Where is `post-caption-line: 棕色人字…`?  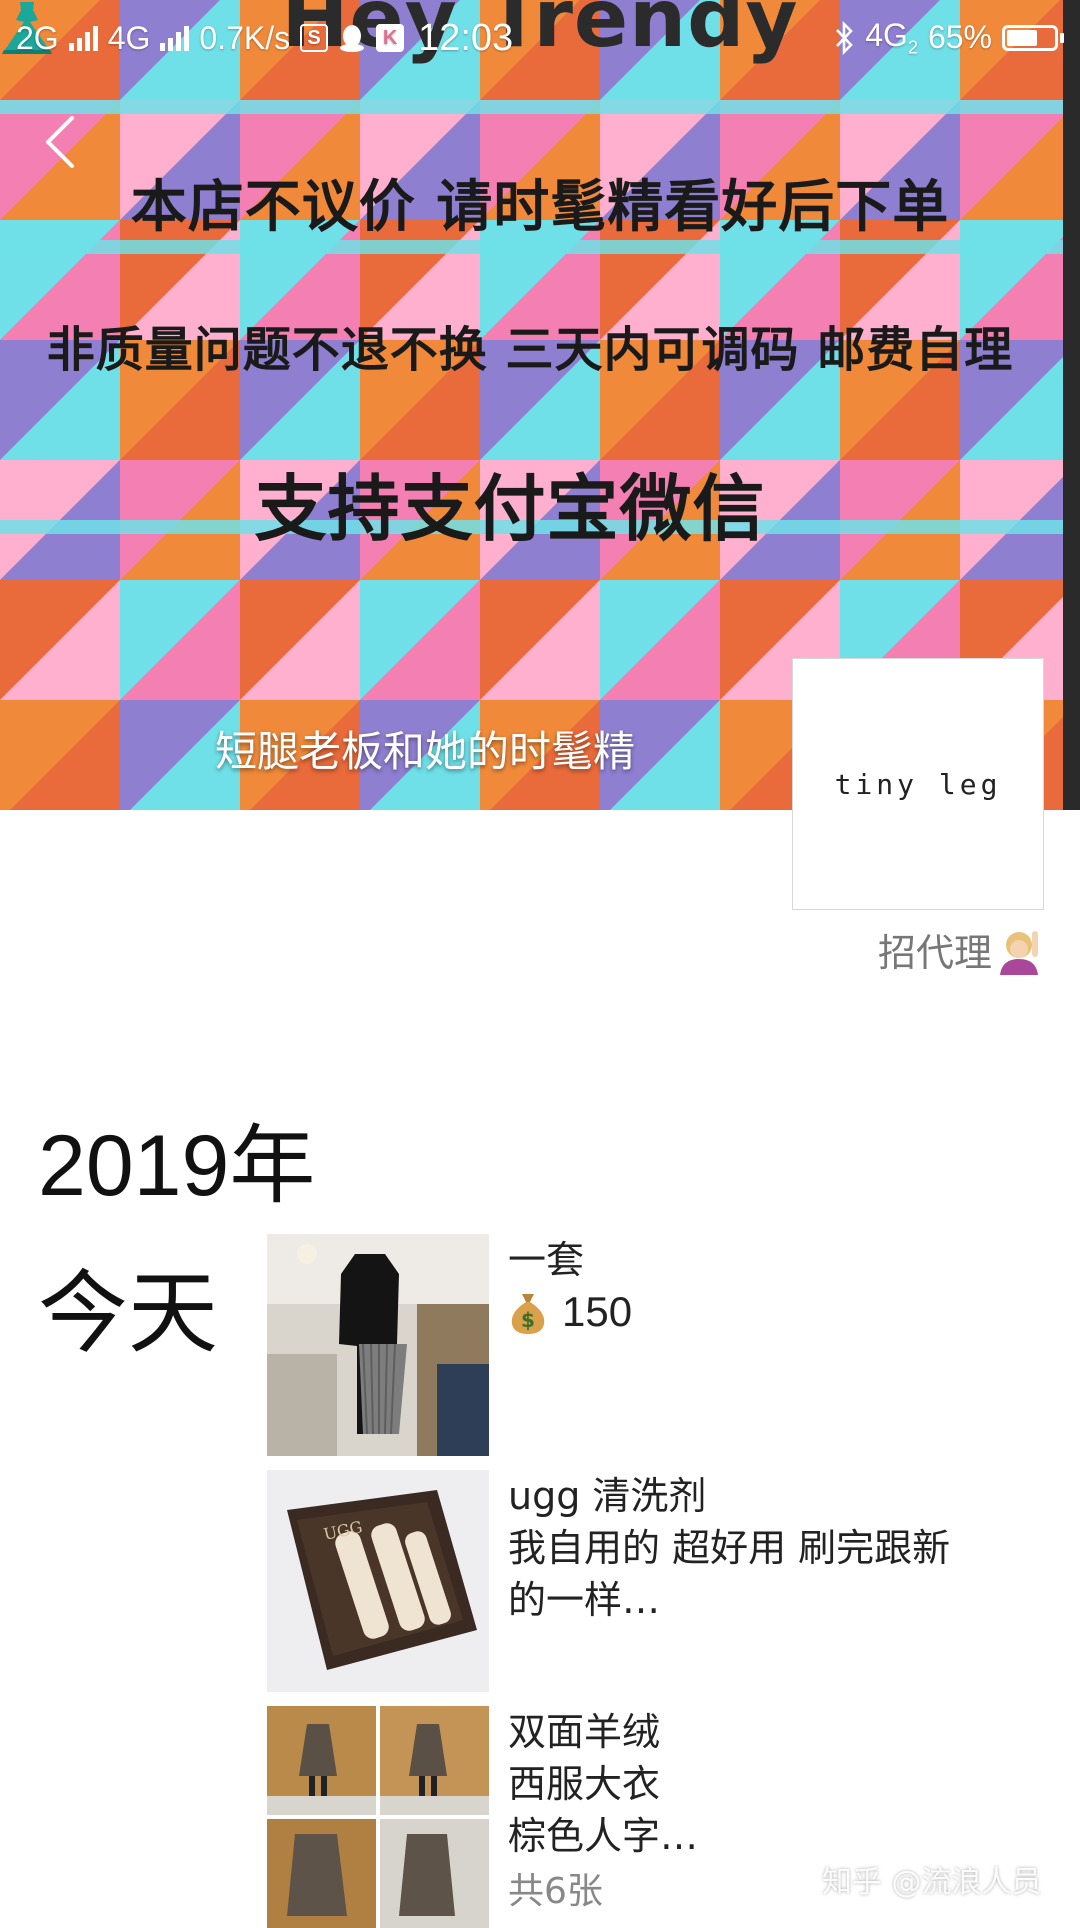 post-caption-line: 棕色人字… is located at coordinates (603, 1836).